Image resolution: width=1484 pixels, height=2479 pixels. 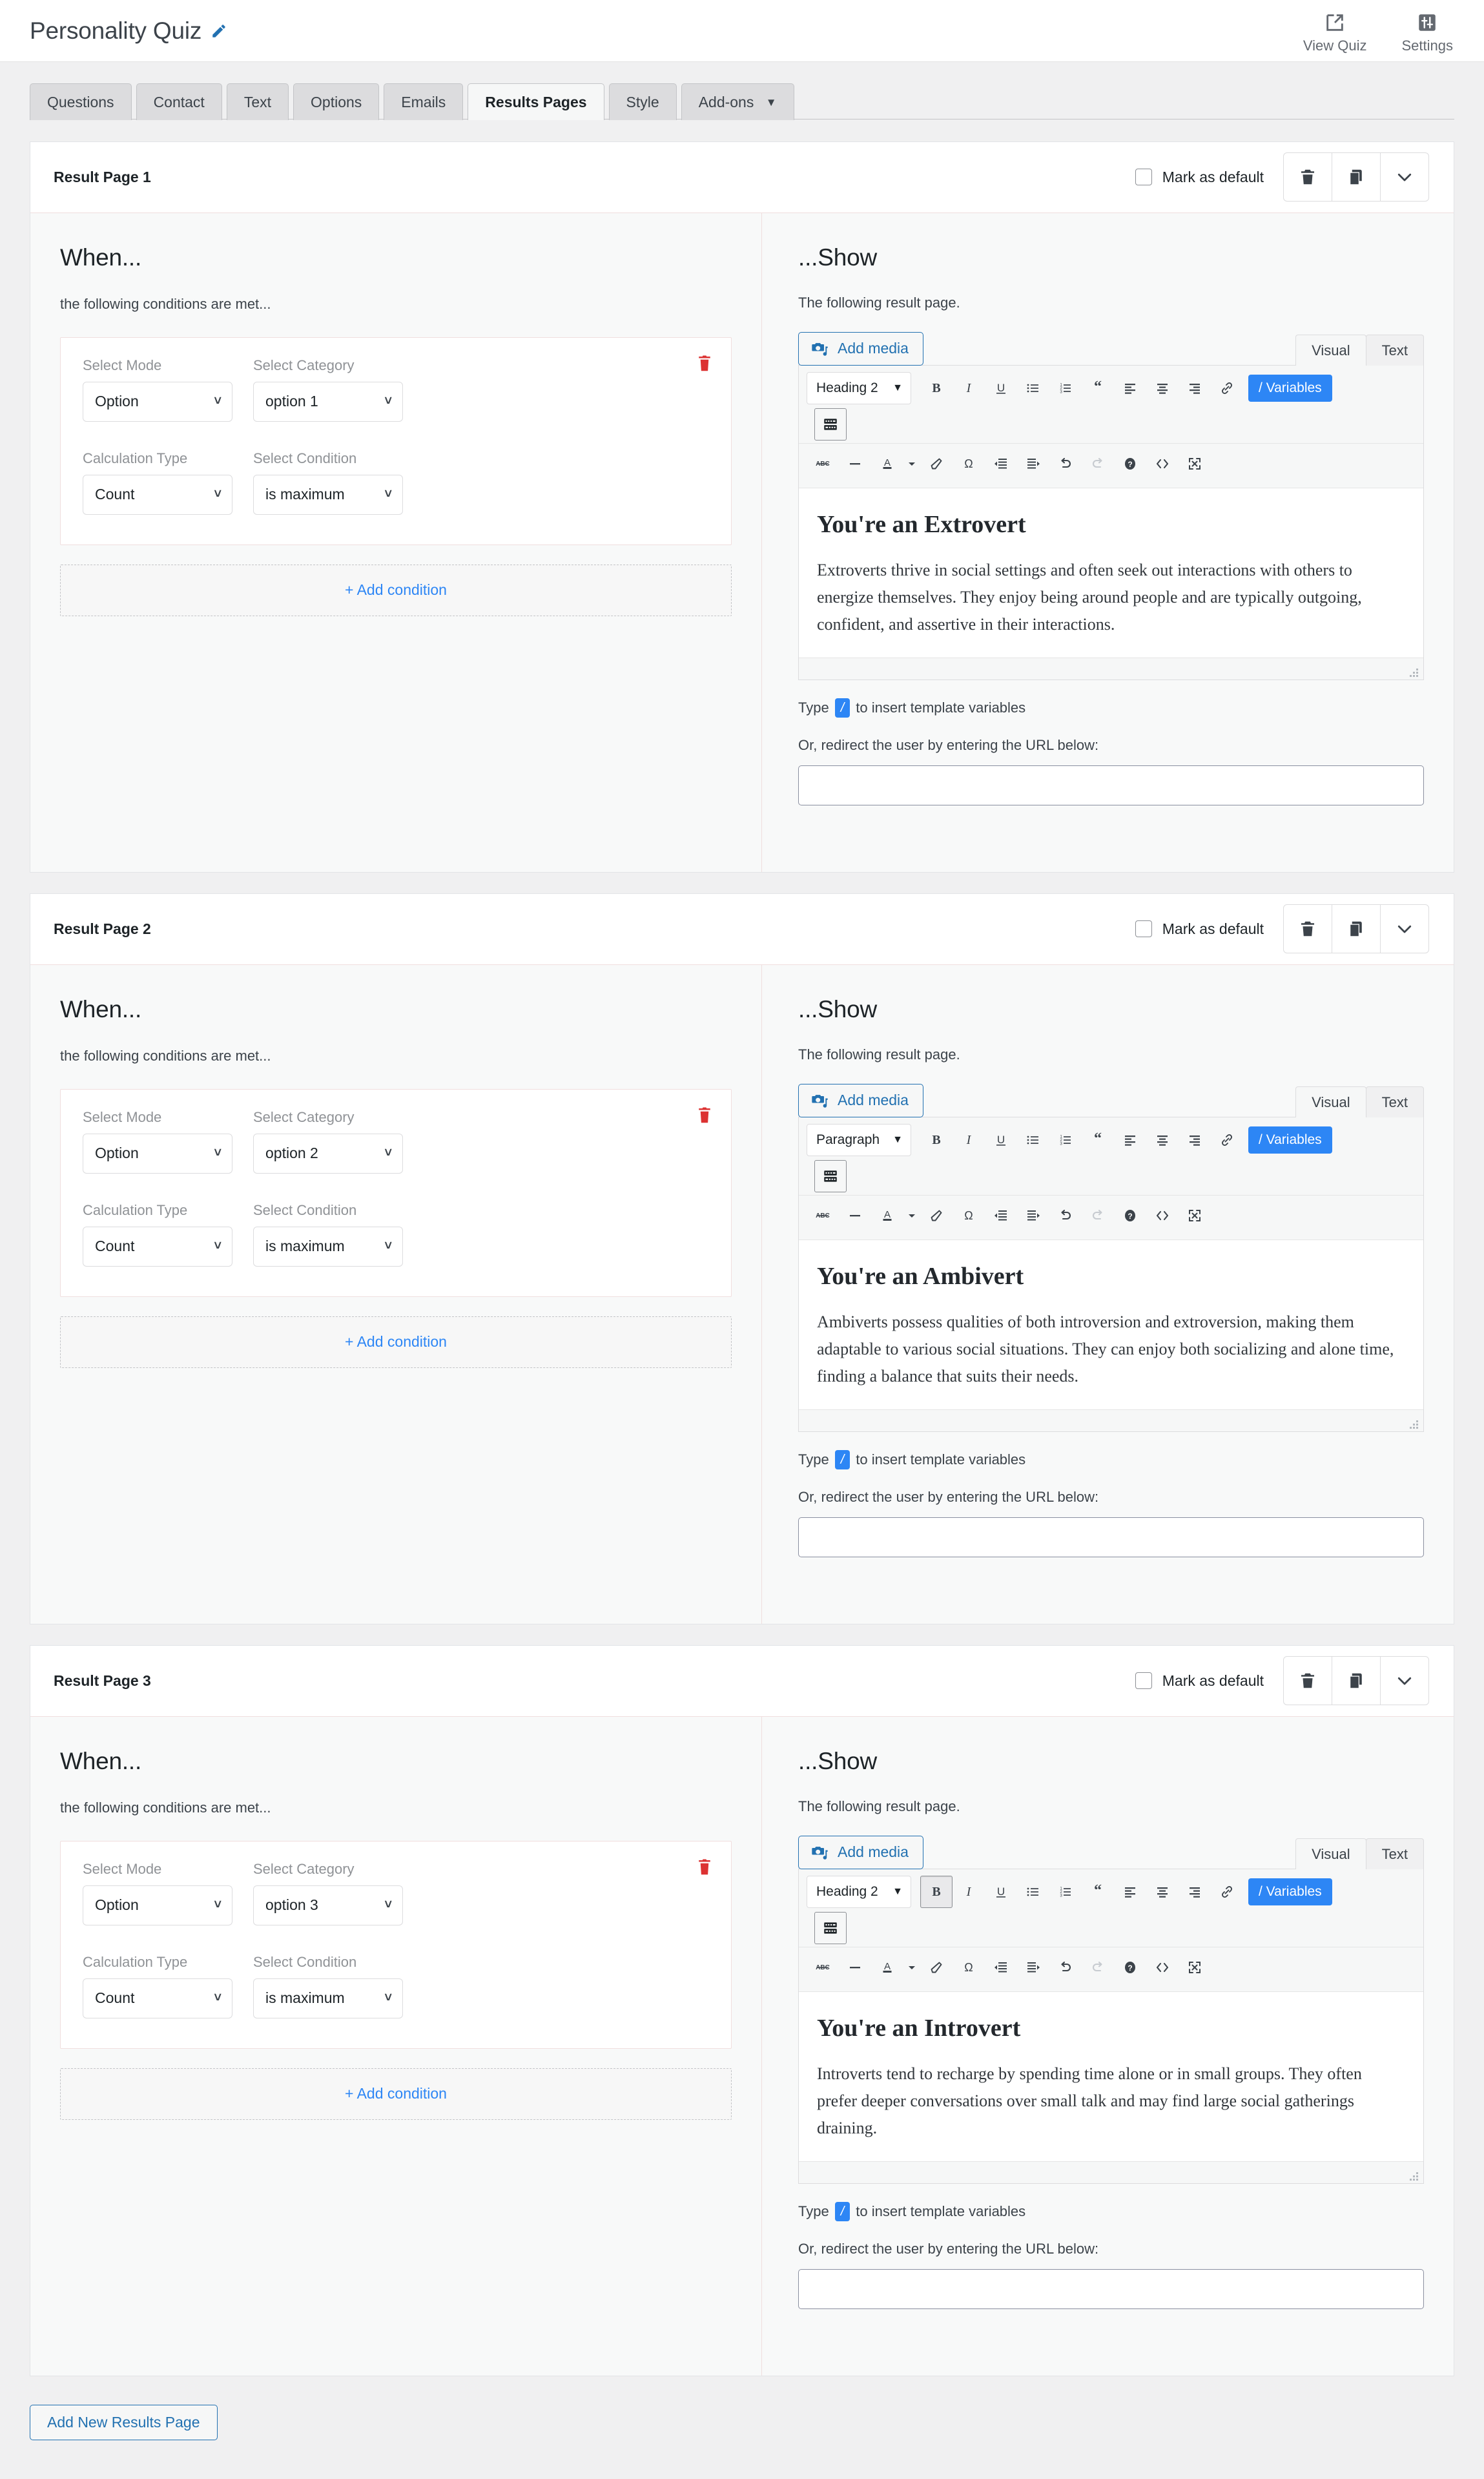 What do you see at coordinates (936, 1891) in the screenshot?
I see `bold-icon: B` at bounding box center [936, 1891].